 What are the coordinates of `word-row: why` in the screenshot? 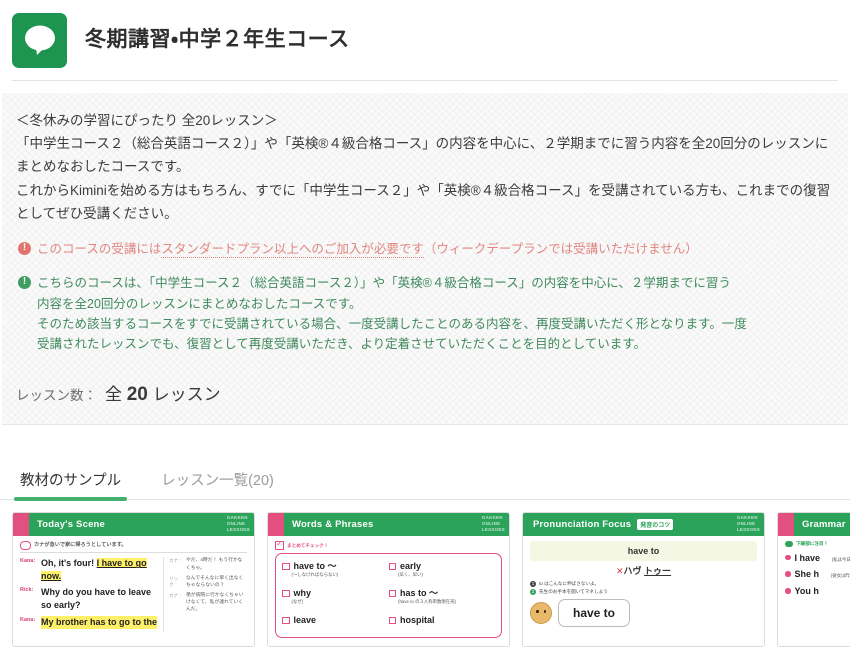 It's located at (334, 593).